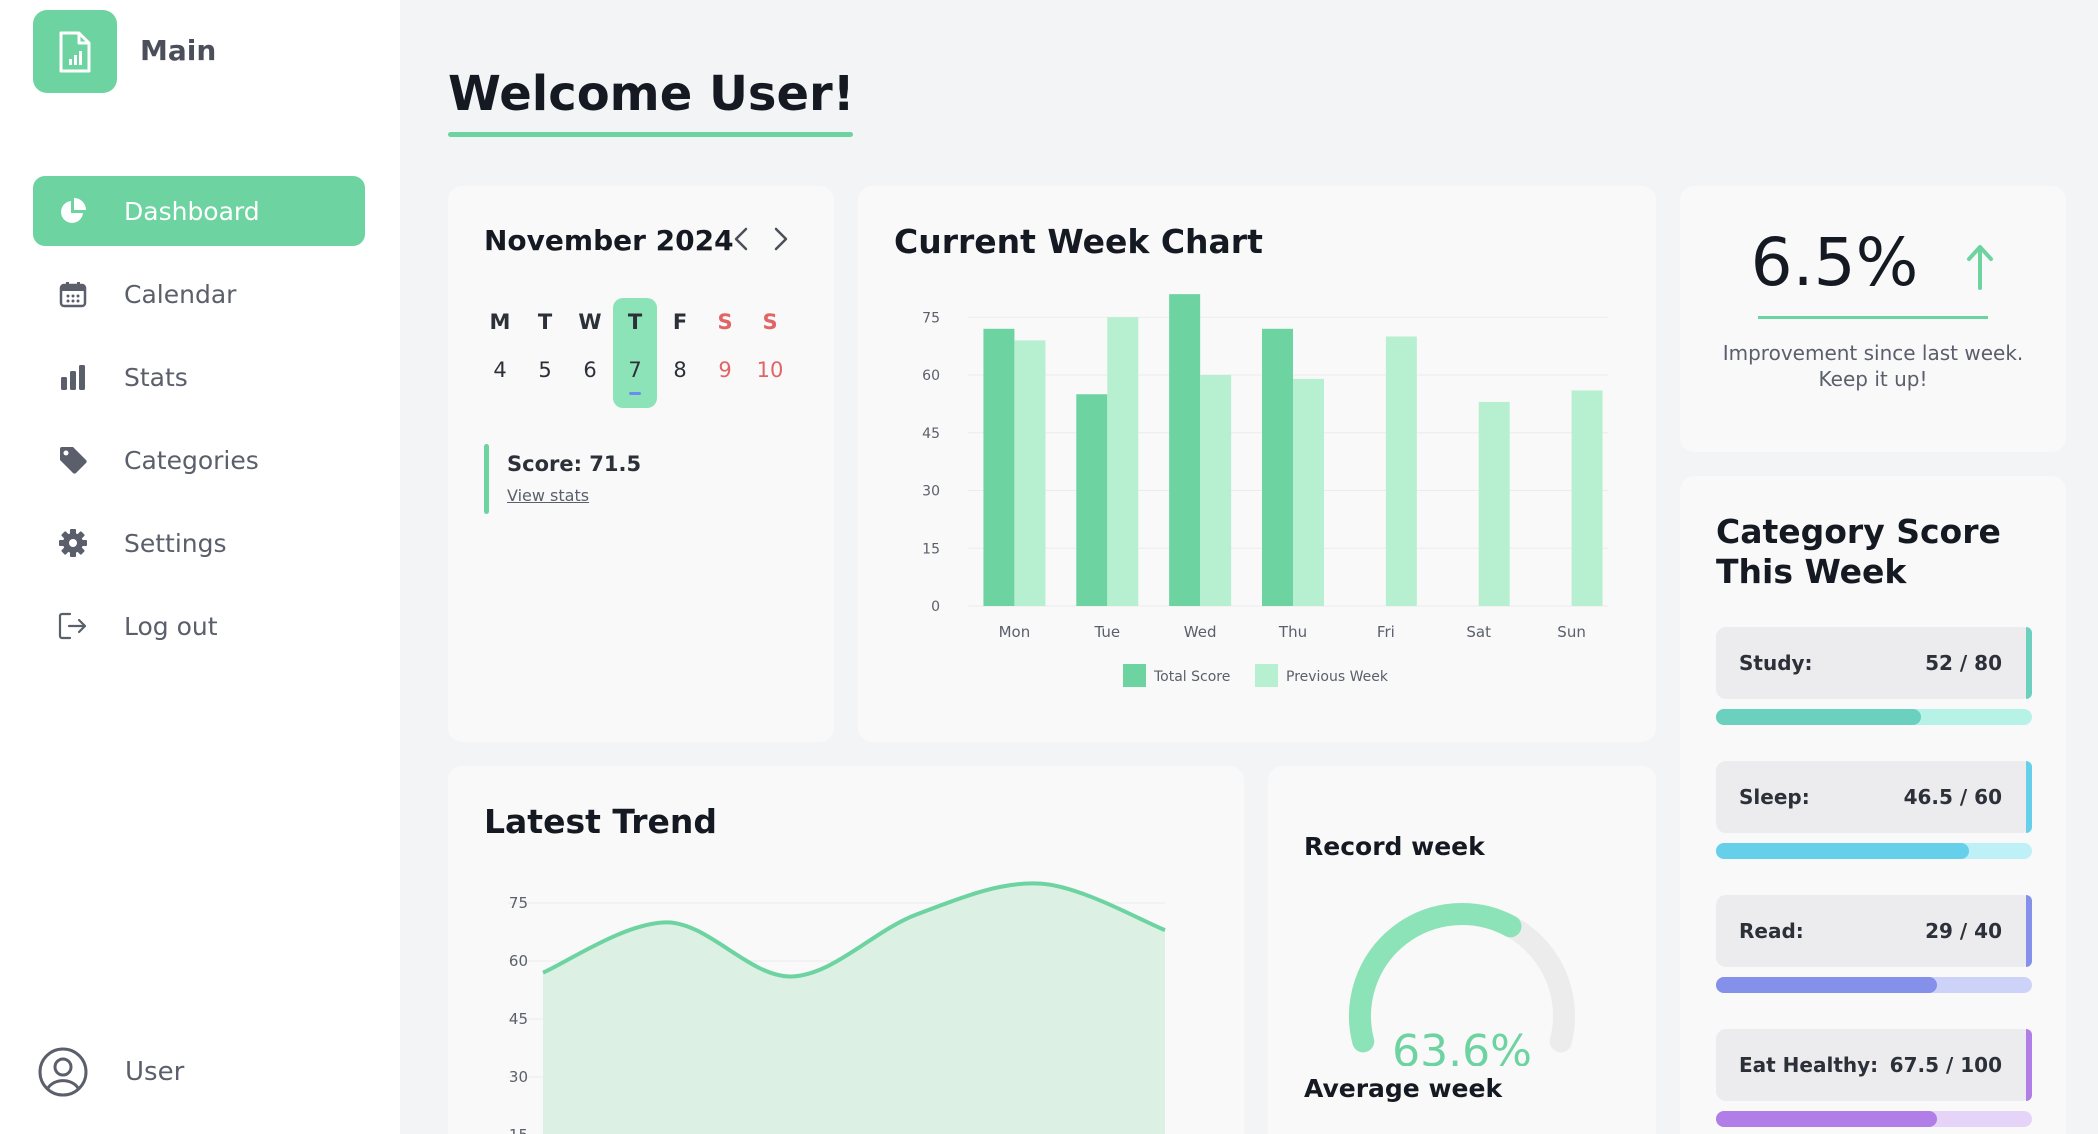 Image resolution: width=2098 pixels, height=1134 pixels. I want to click on category-name: Sleep:, so click(1774, 797).